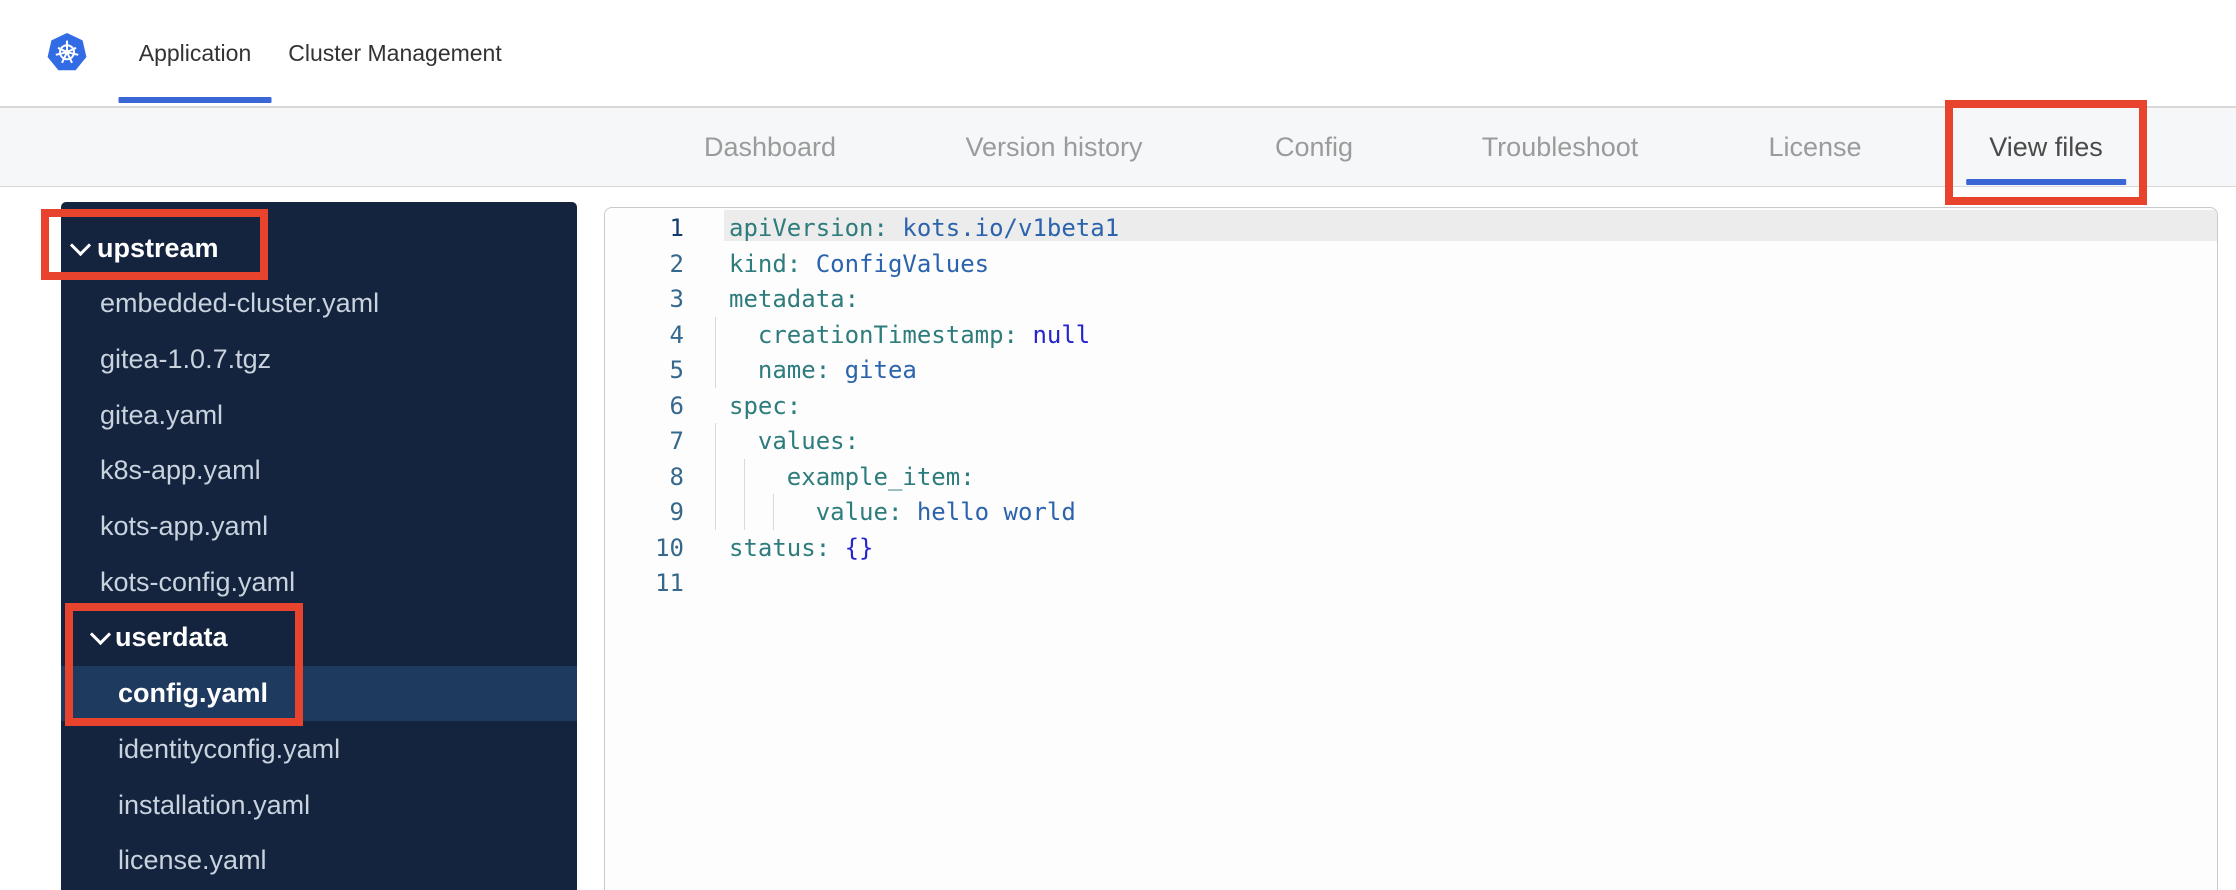 The height and width of the screenshot is (890, 2236). What do you see at coordinates (195, 52) in the screenshot?
I see `topnav-tab-label: Application` at bounding box center [195, 52].